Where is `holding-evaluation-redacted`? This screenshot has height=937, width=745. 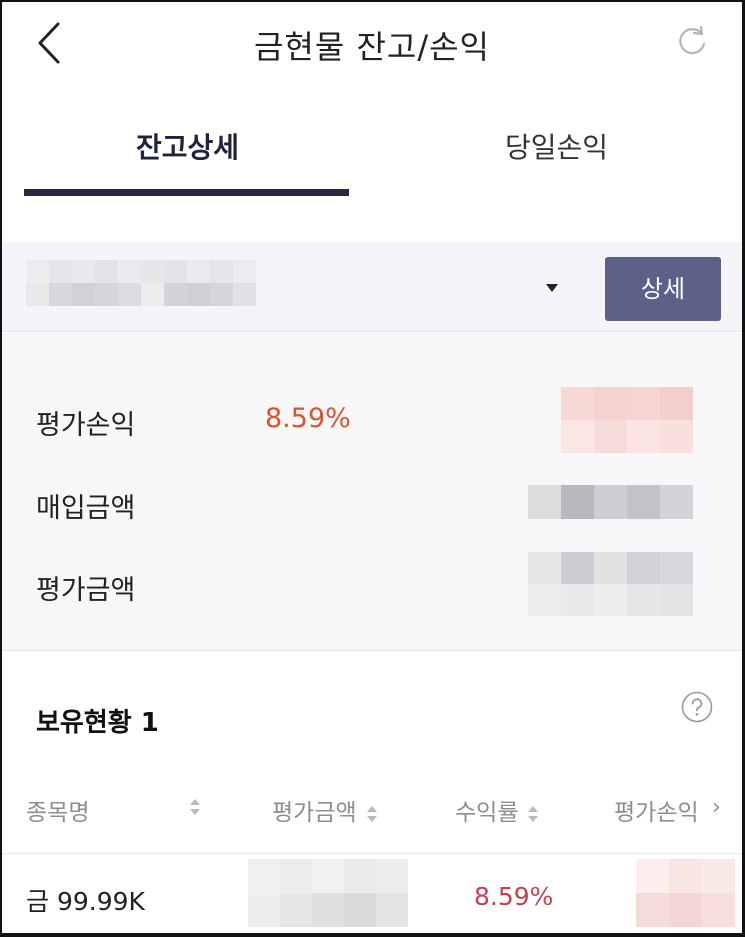 holding-evaluation-redacted is located at coordinates (328, 893).